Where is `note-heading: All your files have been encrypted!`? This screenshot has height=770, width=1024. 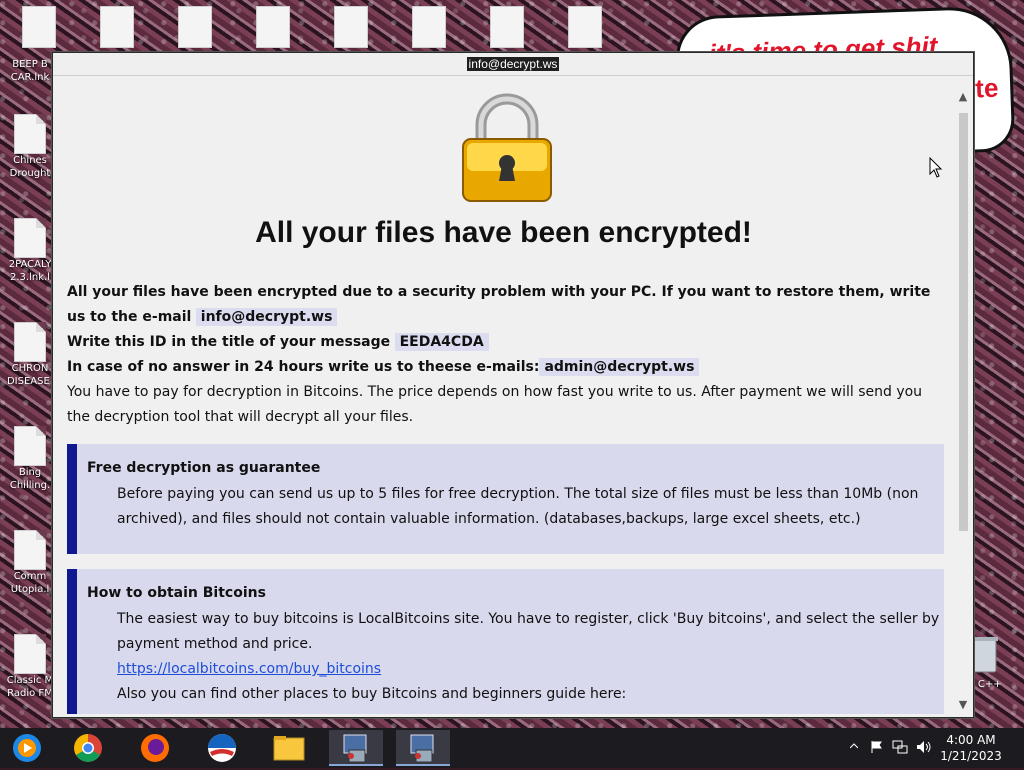 note-heading: All your files have been encrypted! is located at coordinates (503, 232).